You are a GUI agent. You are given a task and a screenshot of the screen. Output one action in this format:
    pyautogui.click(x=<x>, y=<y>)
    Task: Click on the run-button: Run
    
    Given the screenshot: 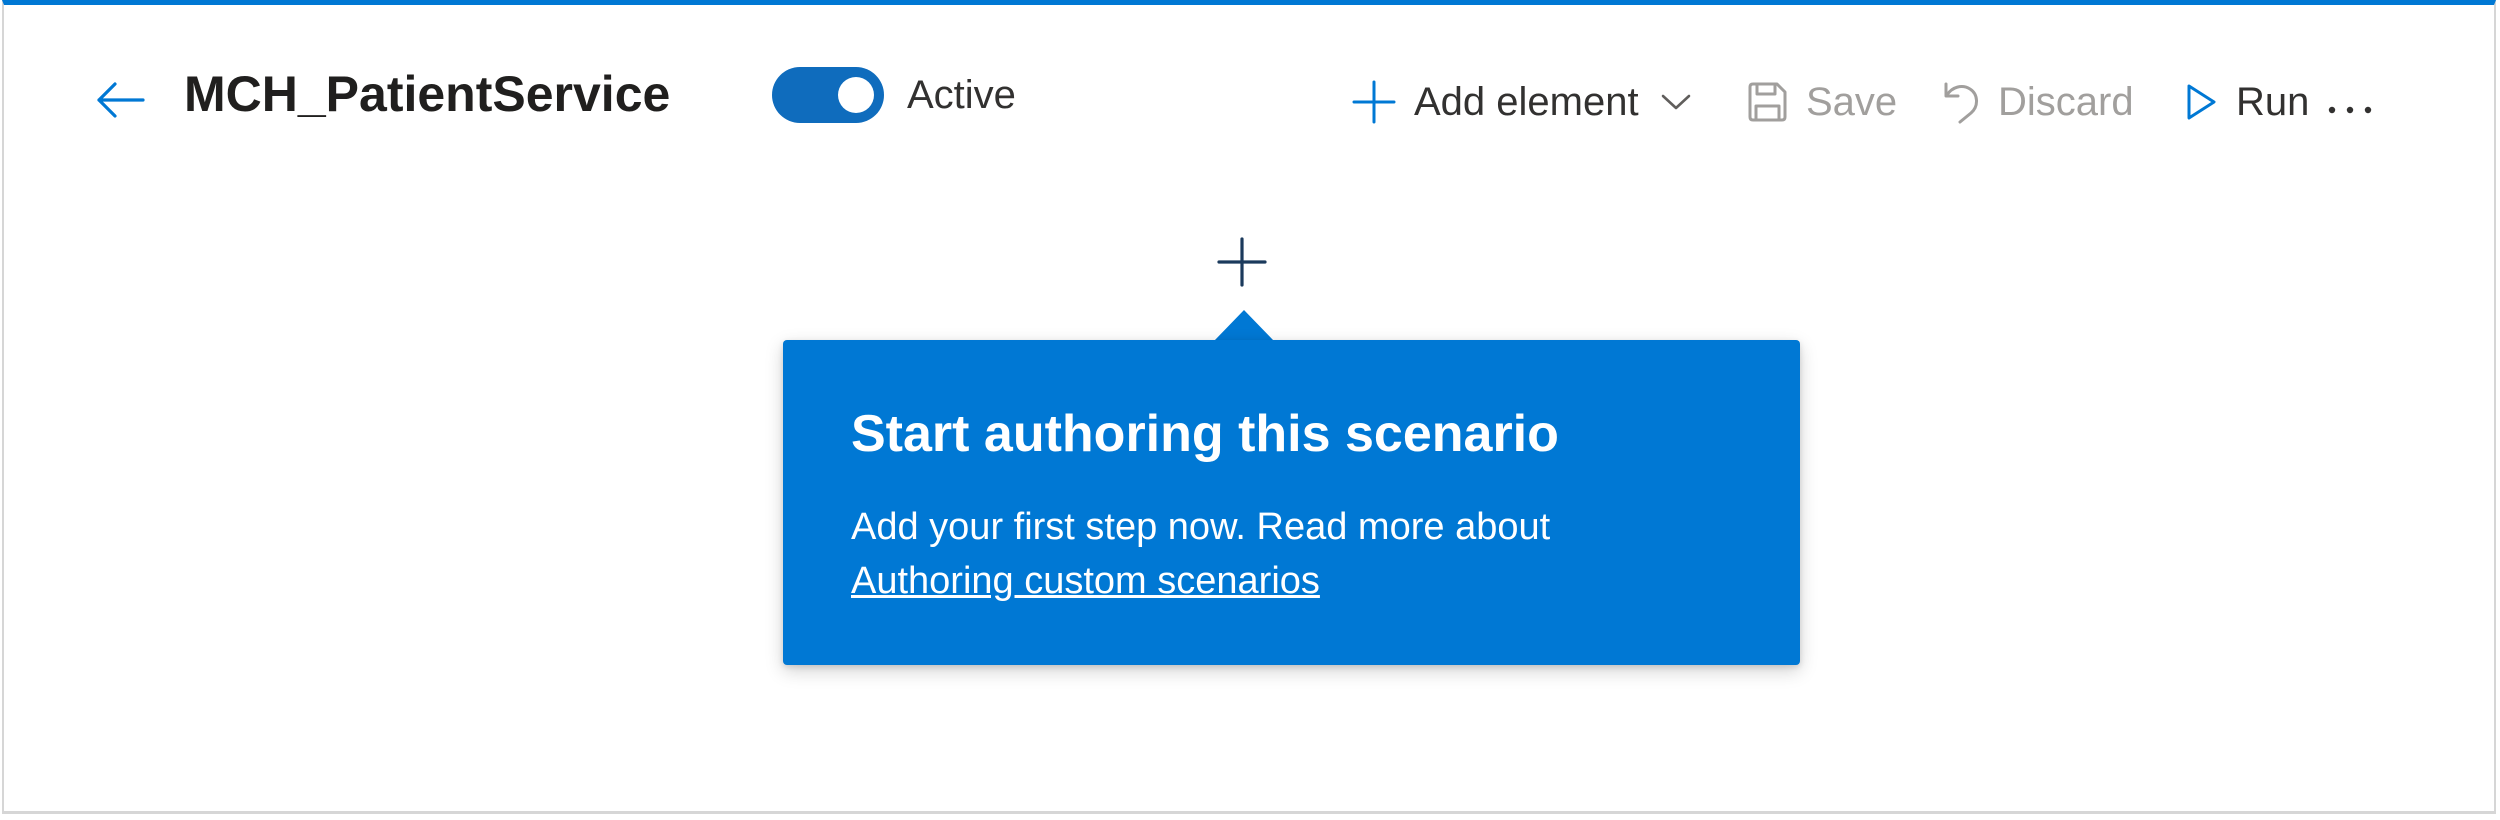 What is the action you would take?
    pyautogui.click(x=2246, y=102)
    